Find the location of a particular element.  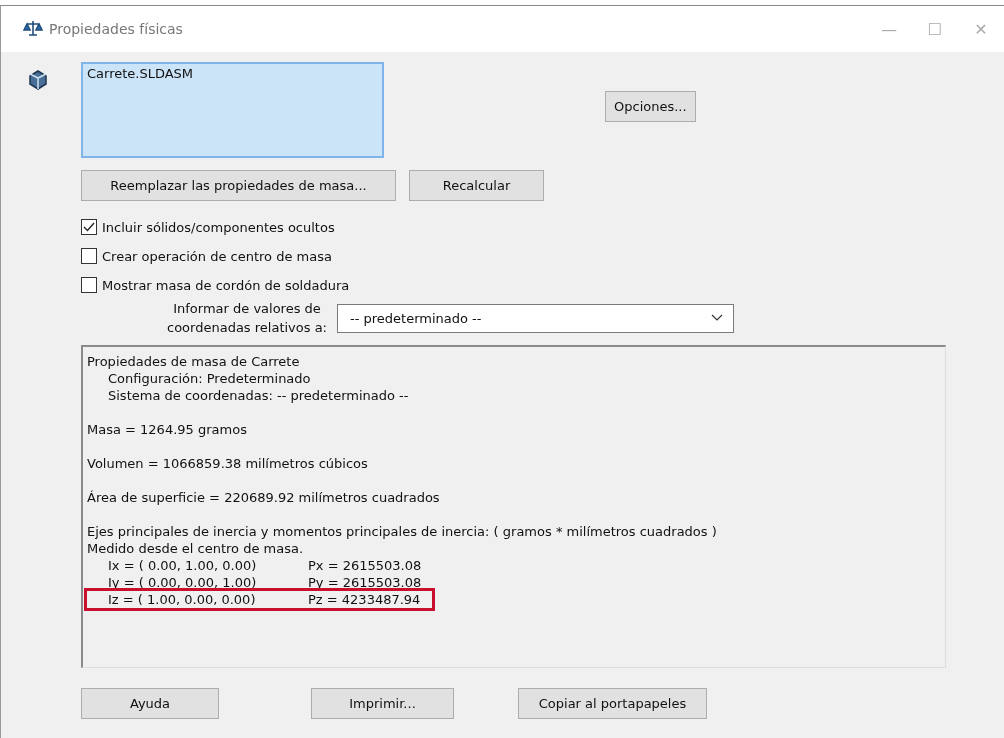

moment-value: Pz = 4233487.94 is located at coordinates (364, 599).